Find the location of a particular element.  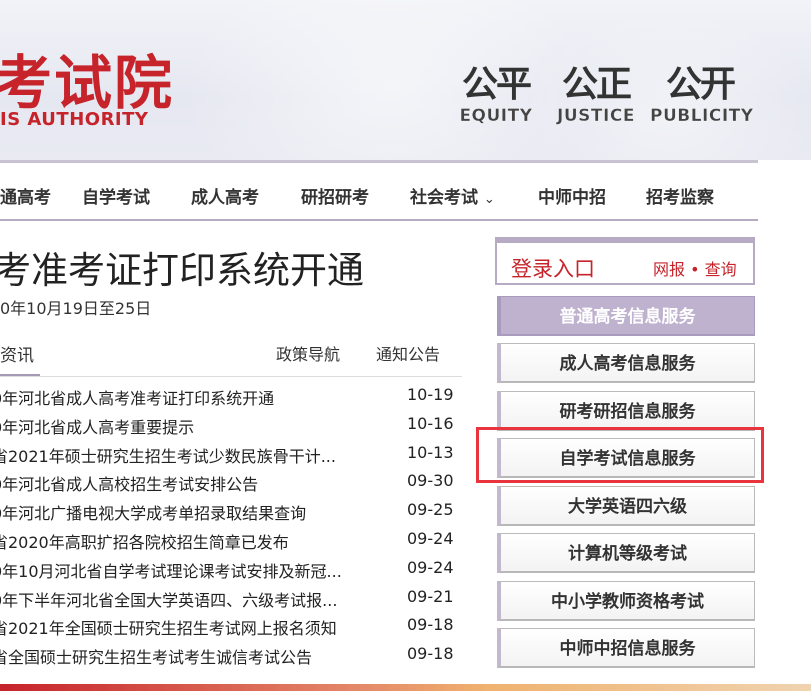

news-title: 0年河北省成人高考准考证打印系统开通 is located at coordinates (137, 397).